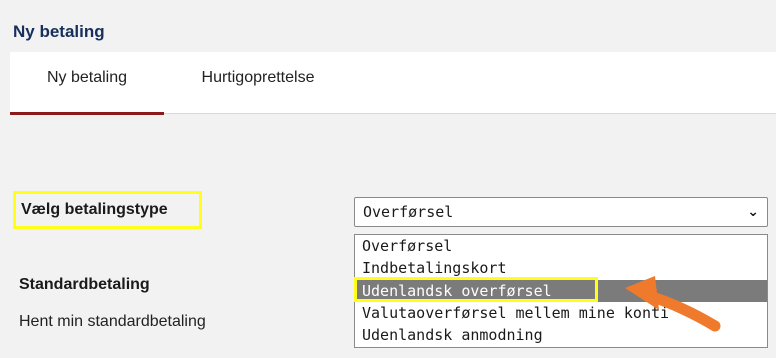  Describe the element at coordinates (673, 304) in the screenshot. I see `arrow-icon` at that location.